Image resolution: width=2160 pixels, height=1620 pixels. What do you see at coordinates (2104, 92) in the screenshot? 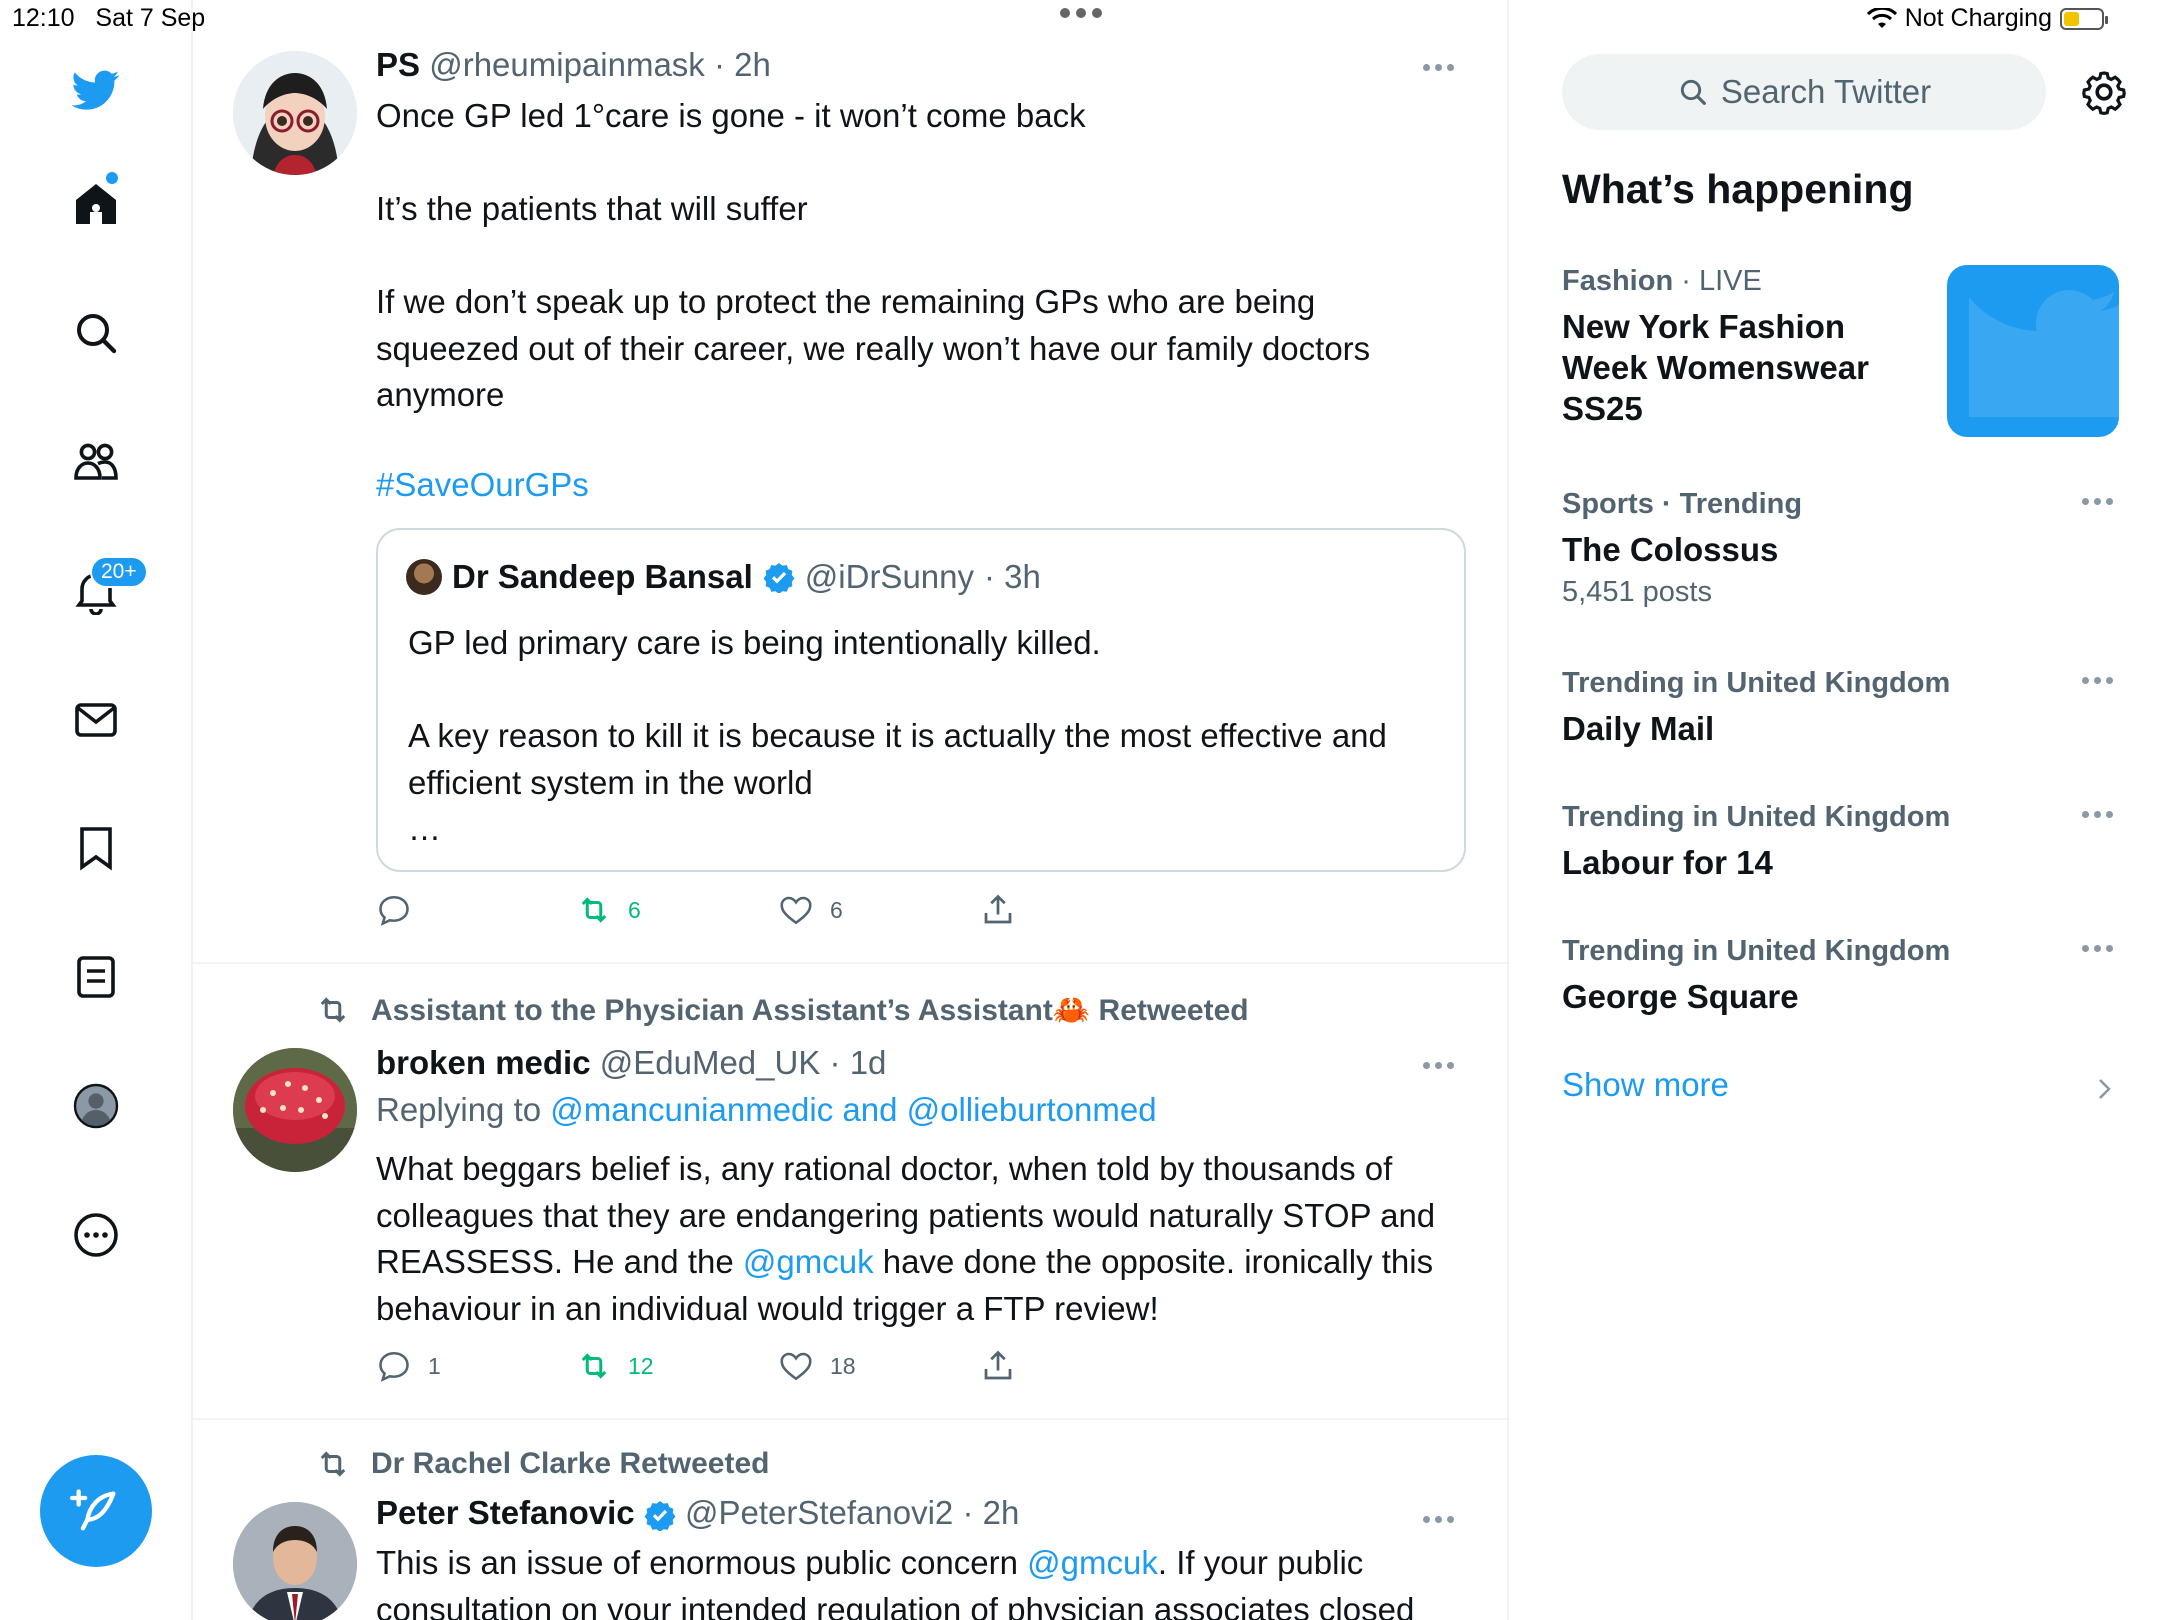
I see `settings-gear-icon` at bounding box center [2104, 92].